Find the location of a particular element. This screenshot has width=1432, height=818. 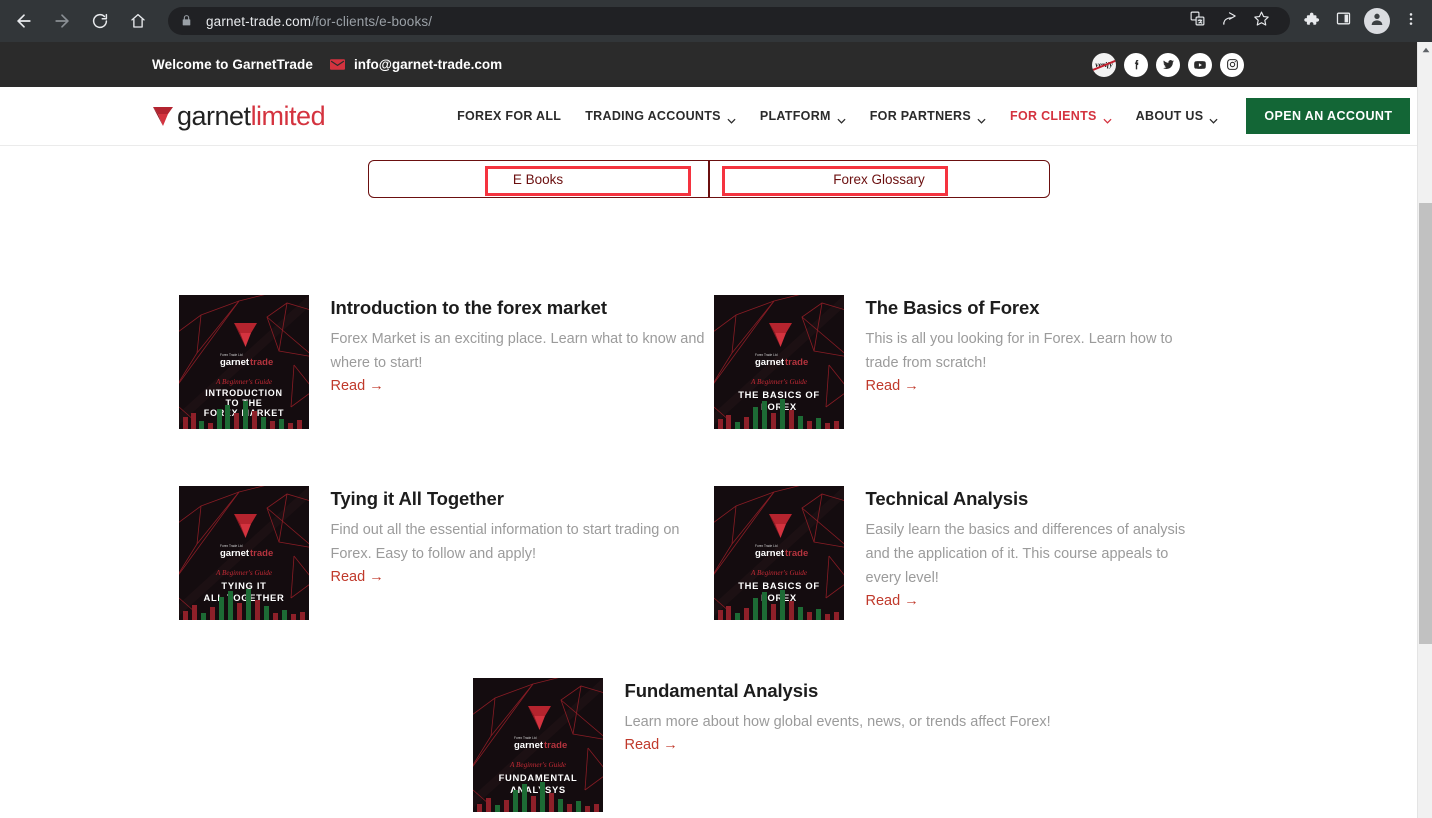

back-button is located at coordinates (24, 21).